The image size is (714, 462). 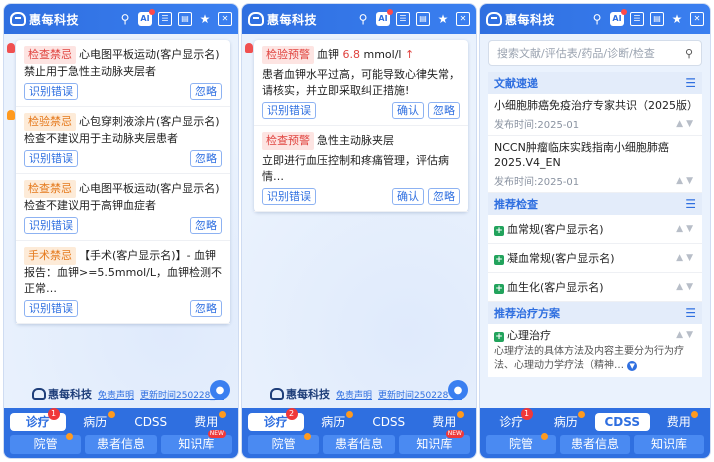 What do you see at coordinates (54, 19) in the screenshot?
I see `brand-name: 惠每科技` at bounding box center [54, 19].